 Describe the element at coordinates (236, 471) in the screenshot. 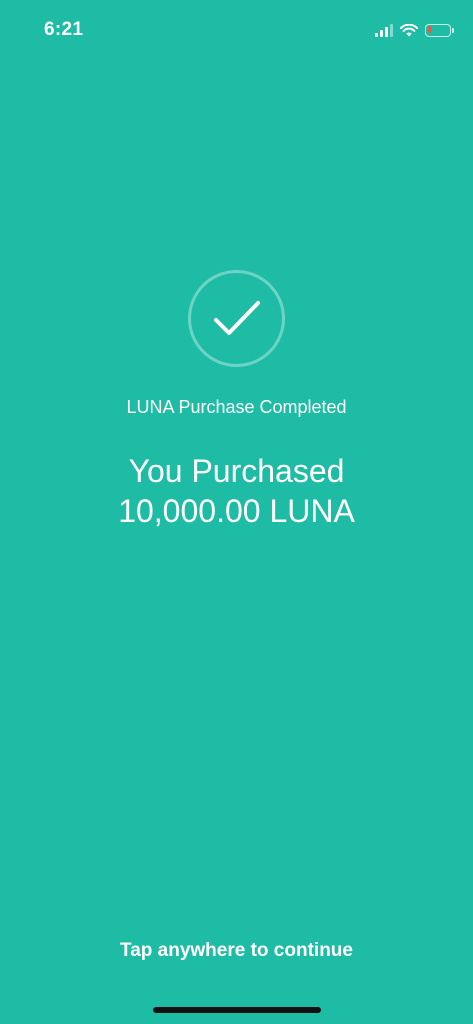

I see `headline-line-1: You Purchased` at that location.